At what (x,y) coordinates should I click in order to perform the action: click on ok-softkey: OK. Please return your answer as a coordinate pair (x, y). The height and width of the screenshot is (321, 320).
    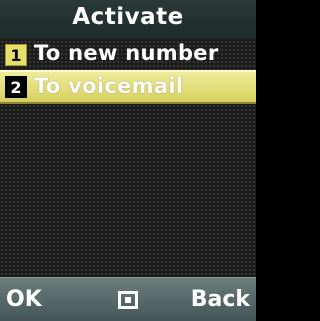
    Looking at the image, I should click on (24, 299).